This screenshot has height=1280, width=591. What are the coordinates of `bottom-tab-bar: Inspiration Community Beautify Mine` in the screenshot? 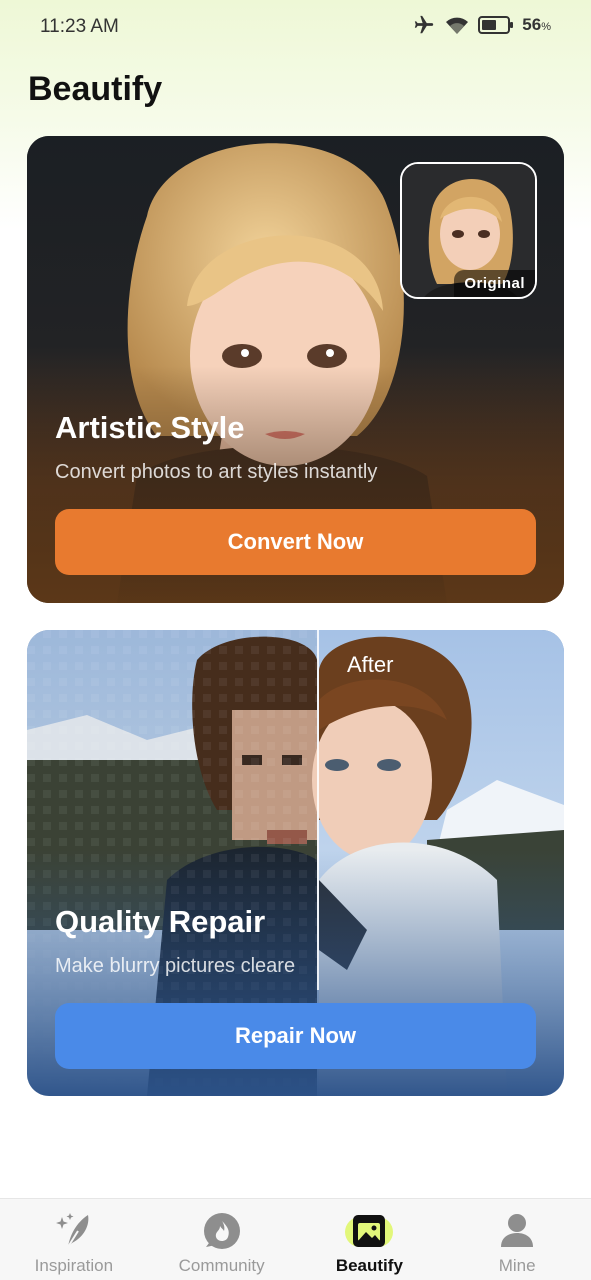 It's located at (295, 1239).